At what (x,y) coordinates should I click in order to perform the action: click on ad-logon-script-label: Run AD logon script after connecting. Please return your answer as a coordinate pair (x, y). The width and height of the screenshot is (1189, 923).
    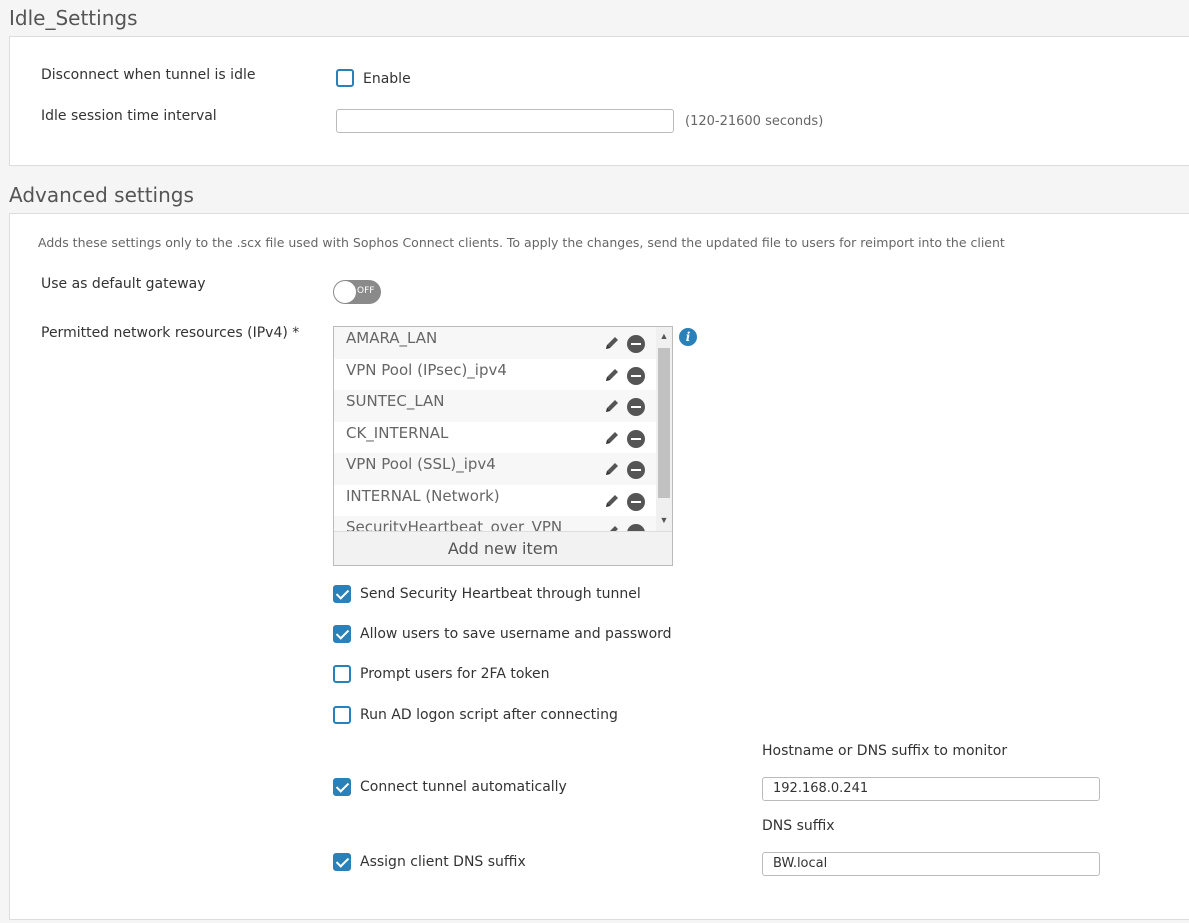
    Looking at the image, I should click on (489, 715).